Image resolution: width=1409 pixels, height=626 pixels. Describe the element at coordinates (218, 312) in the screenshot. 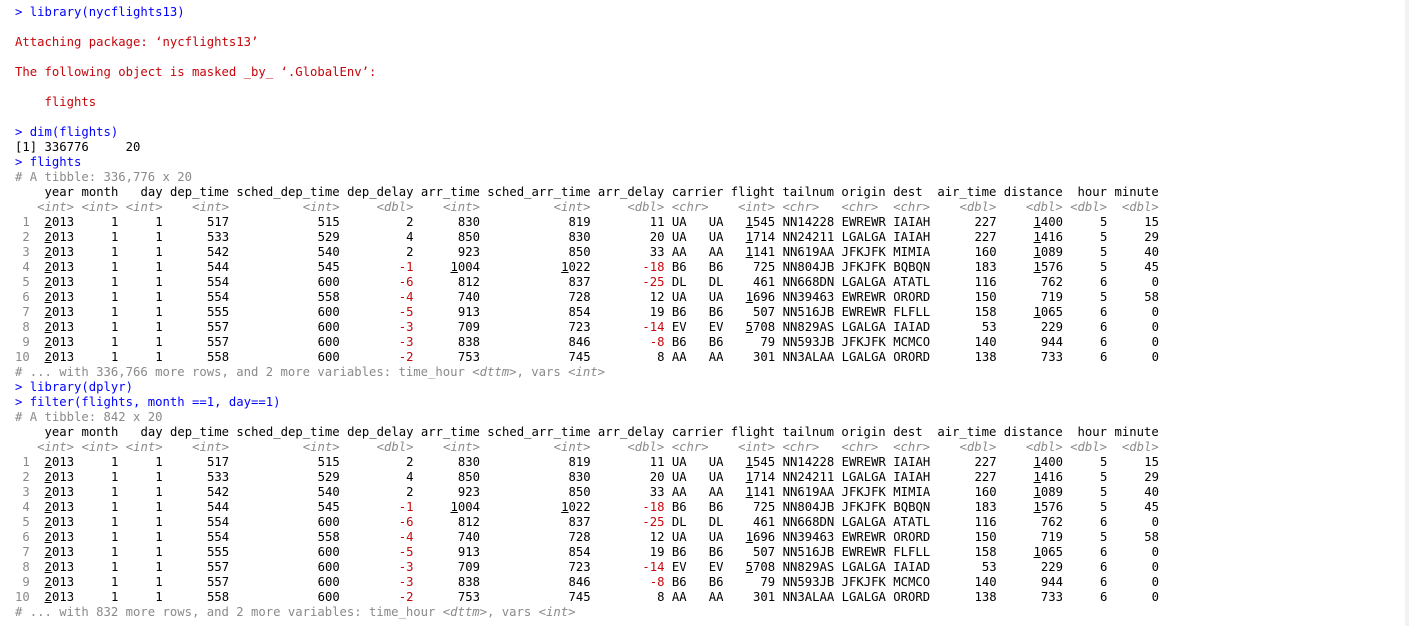

I see `table-cell: 555` at that location.